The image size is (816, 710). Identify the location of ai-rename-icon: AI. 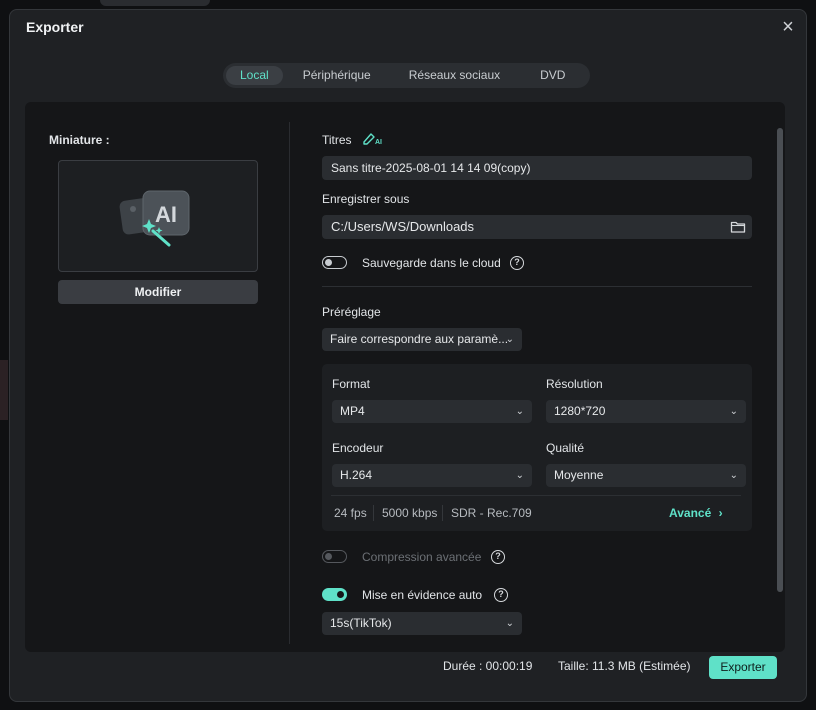
(373, 138).